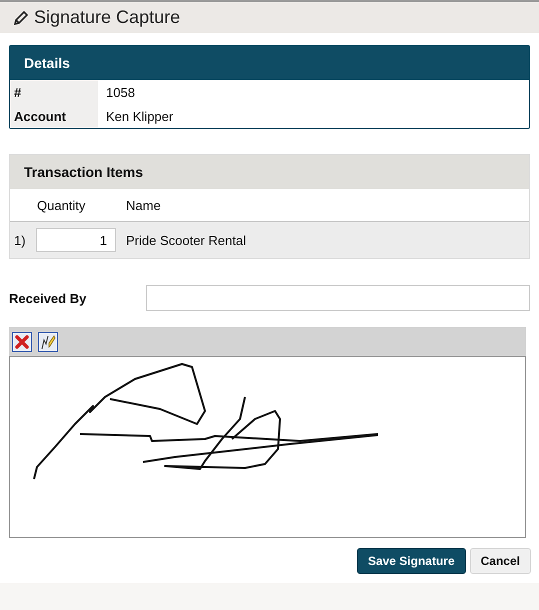 This screenshot has width=539, height=610. What do you see at coordinates (107, 17) in the screenshot?
I see `page-title: Signature Capture` at bounding box center [107, 17].